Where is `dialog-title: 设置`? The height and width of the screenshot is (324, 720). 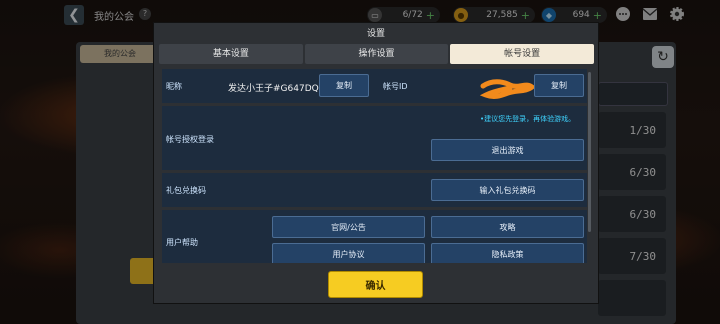 dialog-title: 设置 is located at coordinates (375, 34).